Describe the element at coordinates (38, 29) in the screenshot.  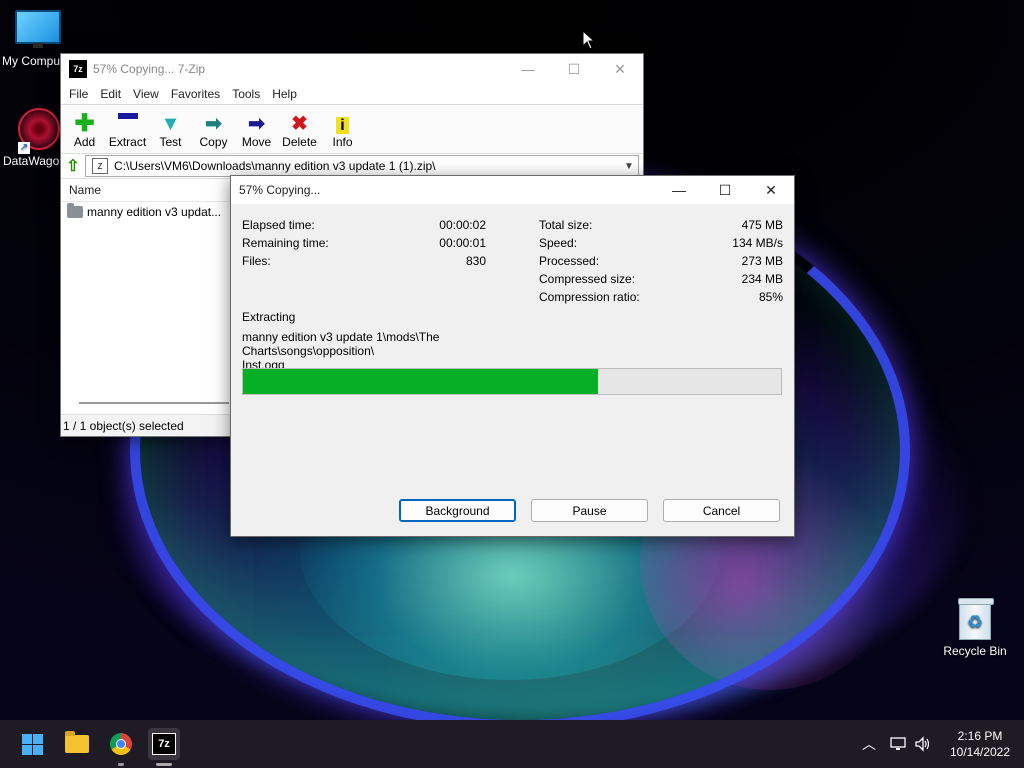
I see `monitor-icon` at that location.